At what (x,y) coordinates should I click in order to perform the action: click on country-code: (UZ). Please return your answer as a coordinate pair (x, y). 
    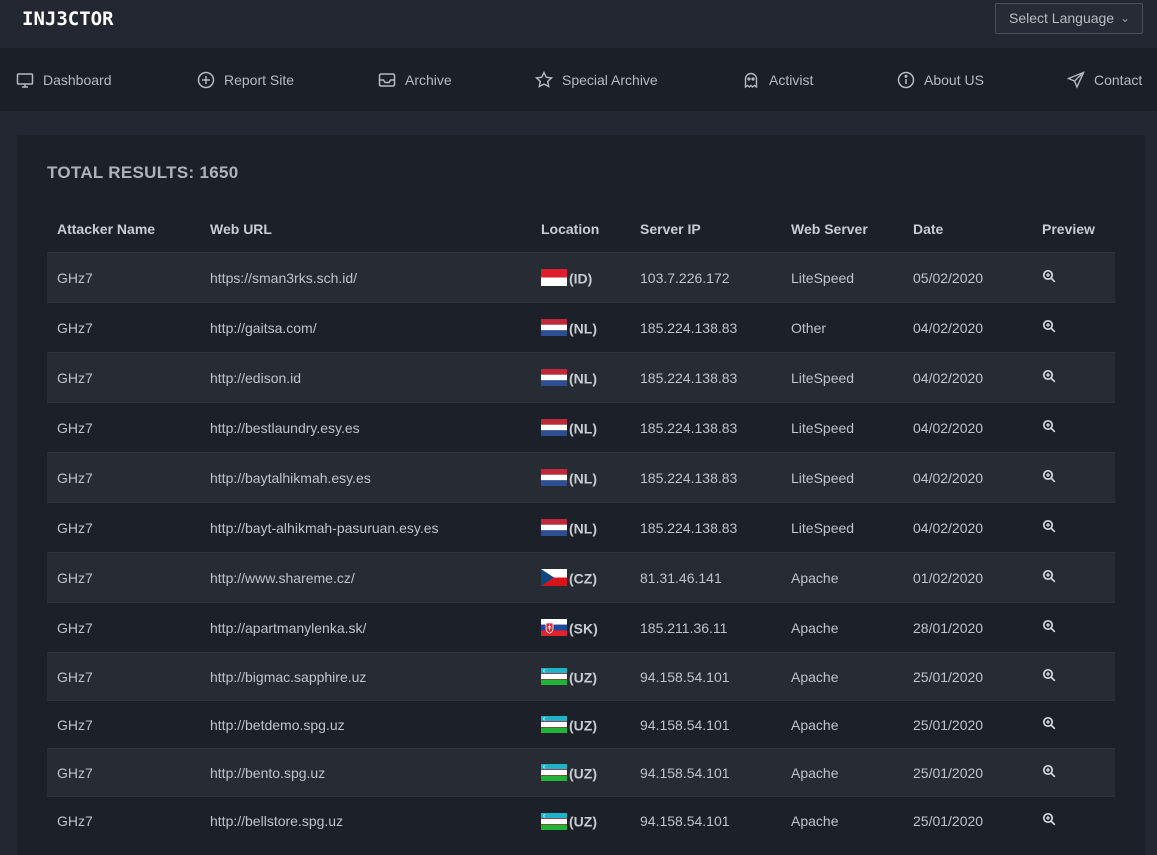
    Looking at the image, I should click on (583, 772).